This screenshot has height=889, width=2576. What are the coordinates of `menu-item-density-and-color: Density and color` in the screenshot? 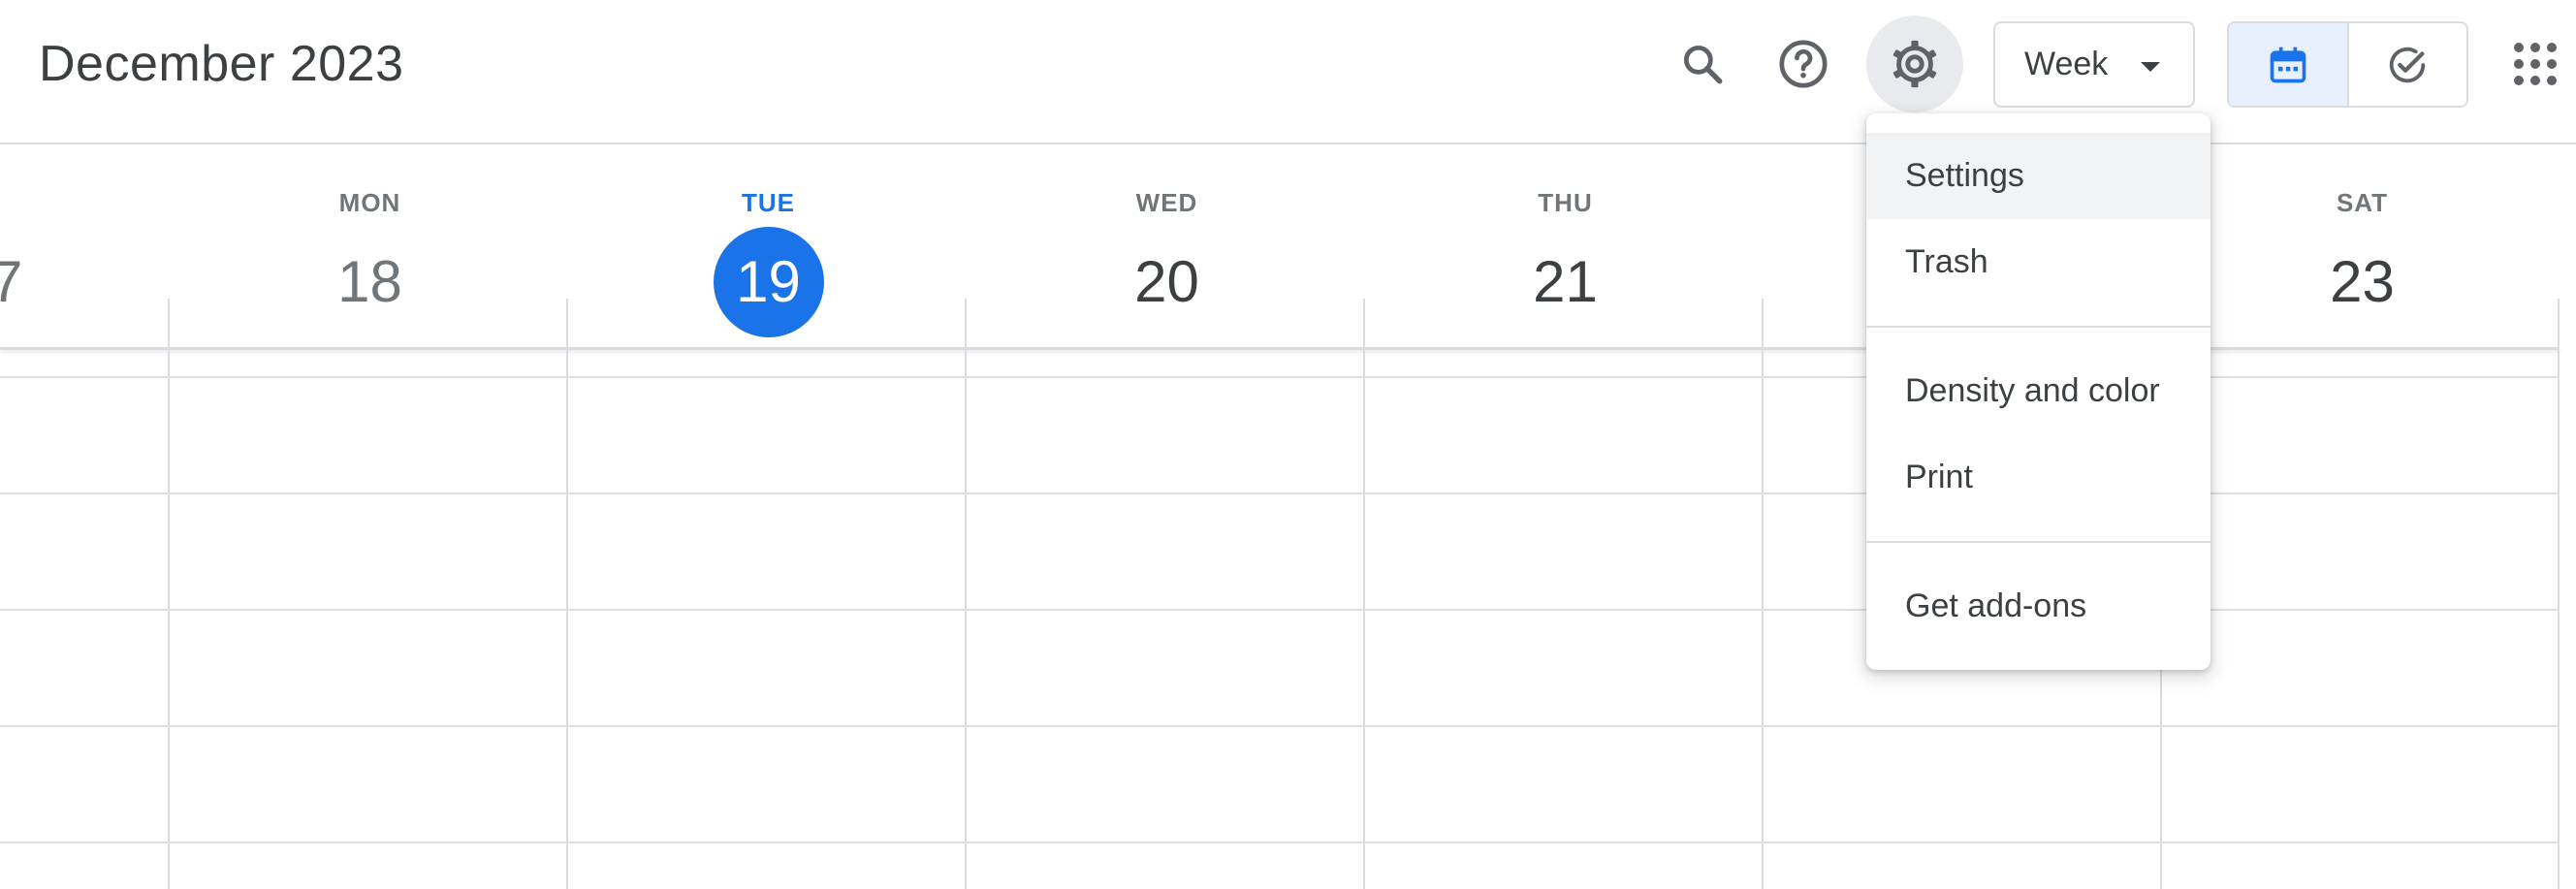 It's located at (2038, 391).